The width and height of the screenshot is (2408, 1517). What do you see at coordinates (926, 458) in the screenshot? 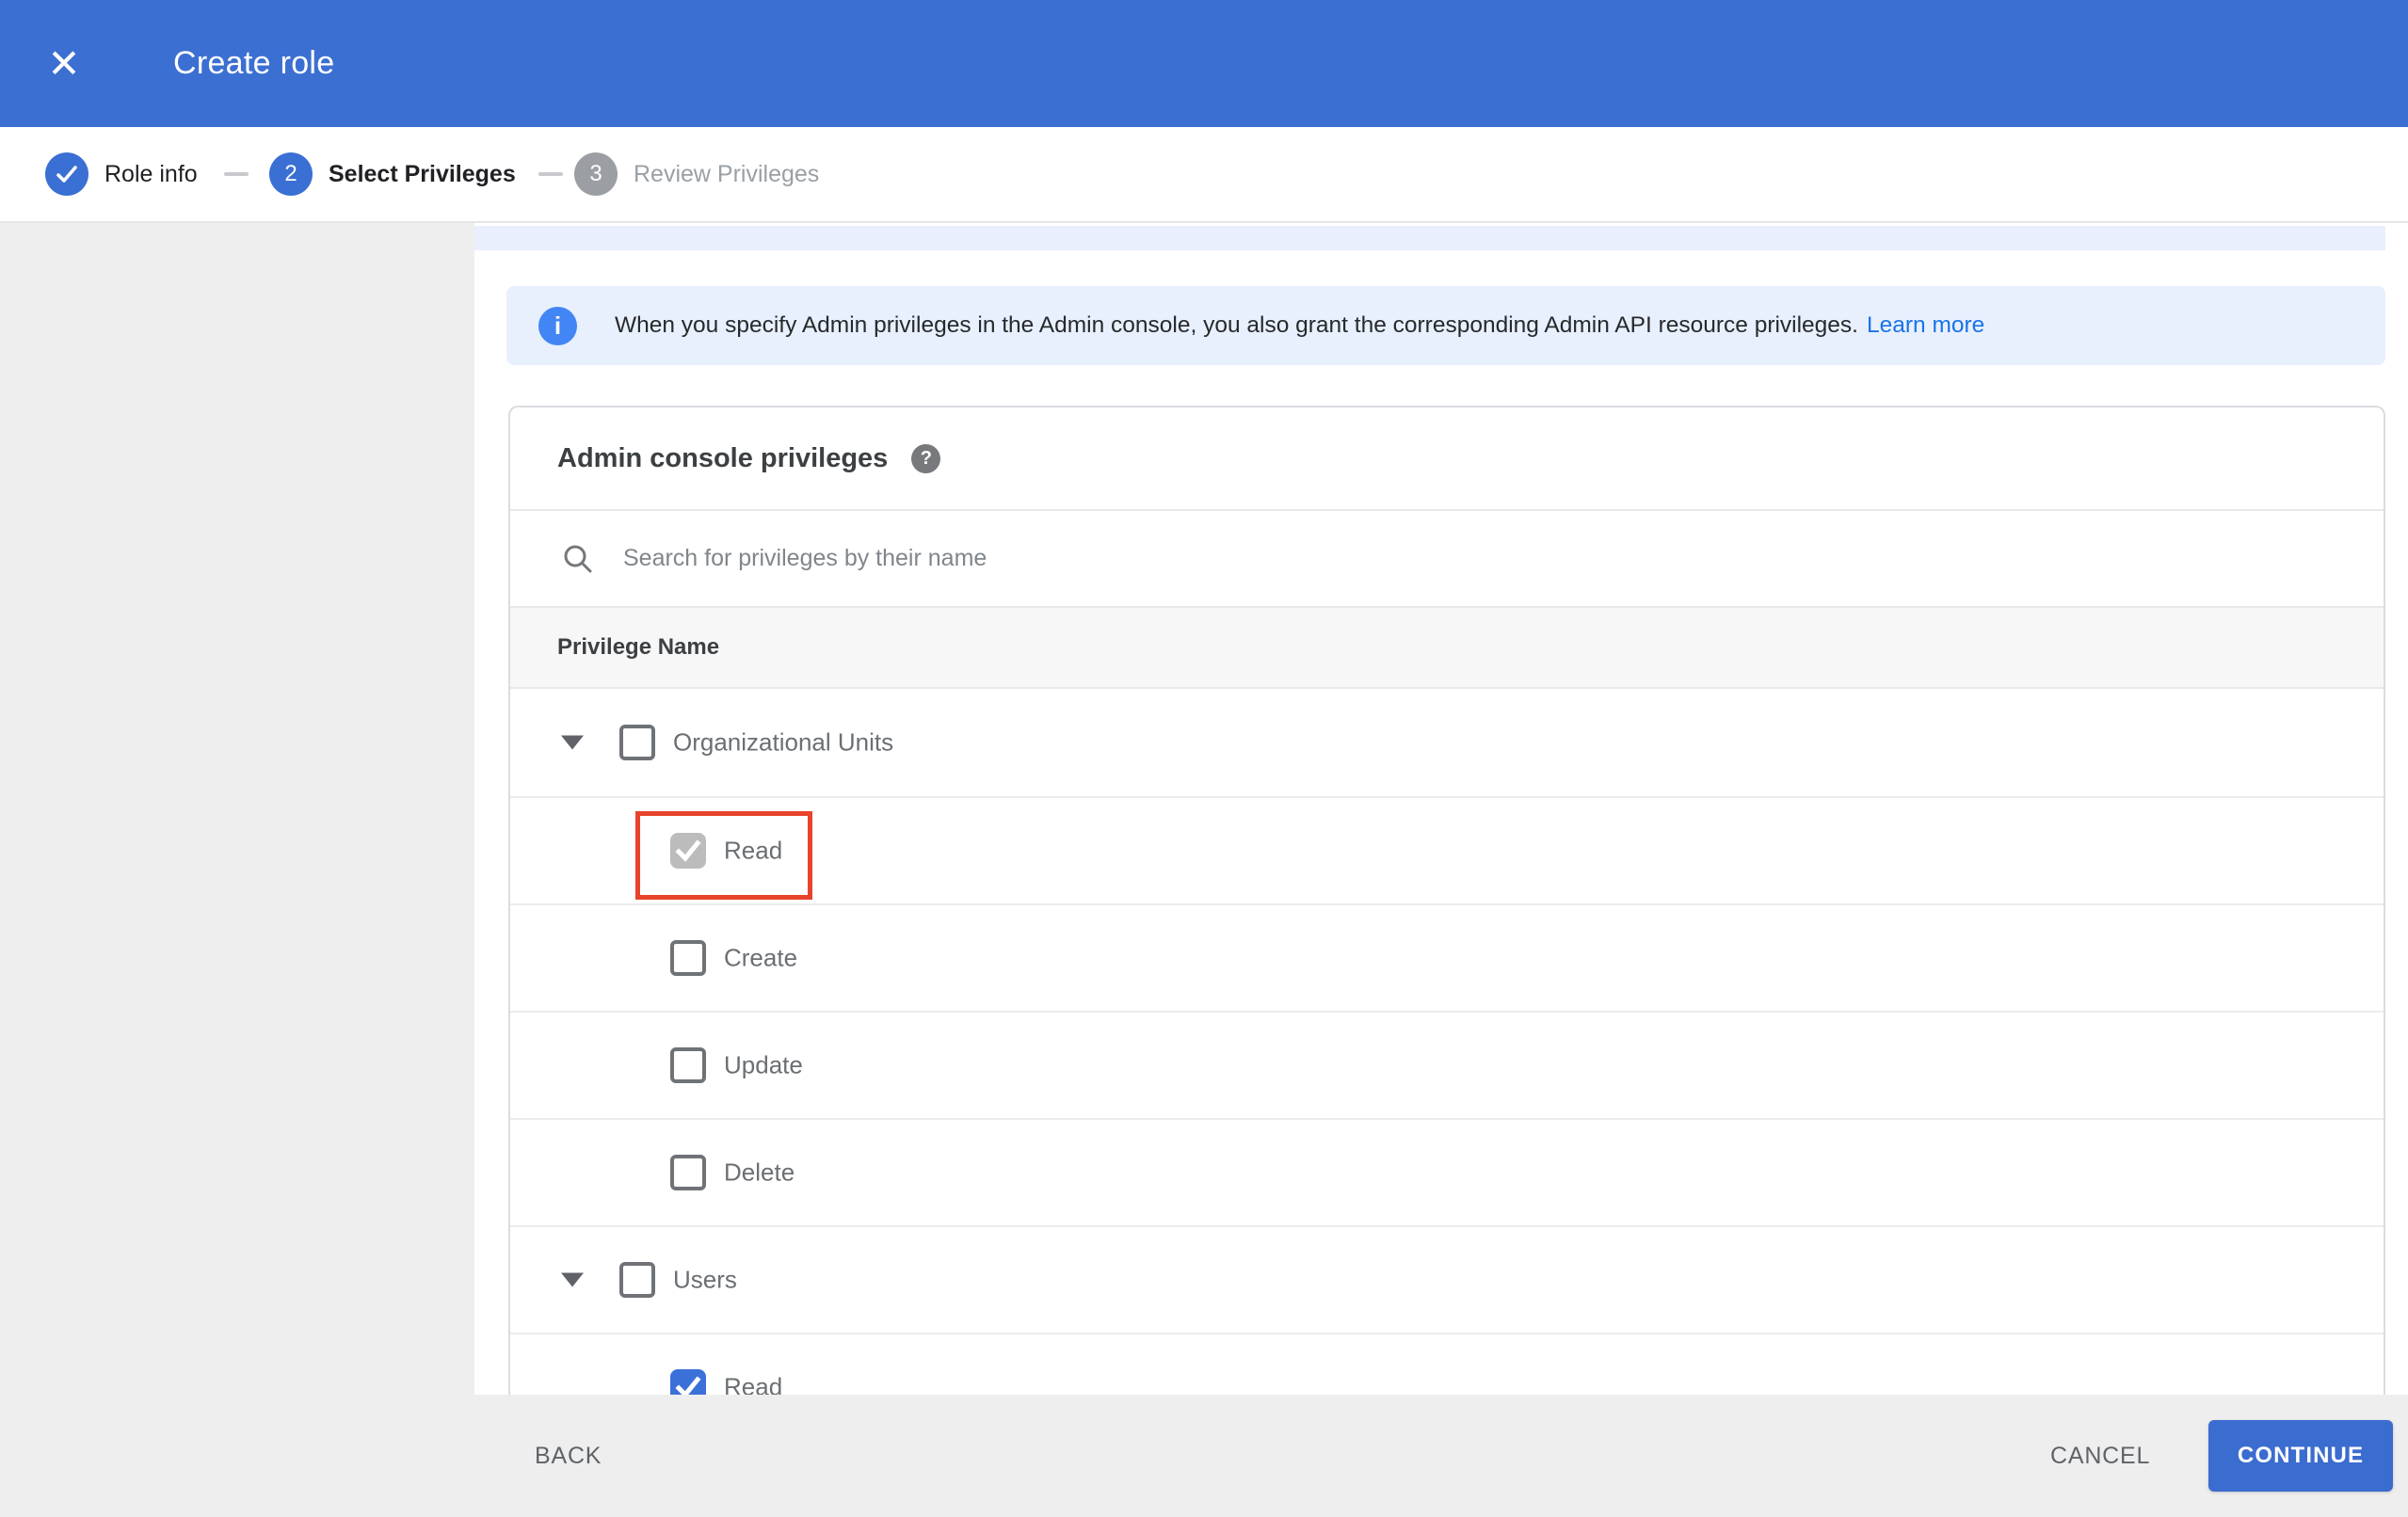
I see `help-icon: ?` at bounding box center [926, 458].